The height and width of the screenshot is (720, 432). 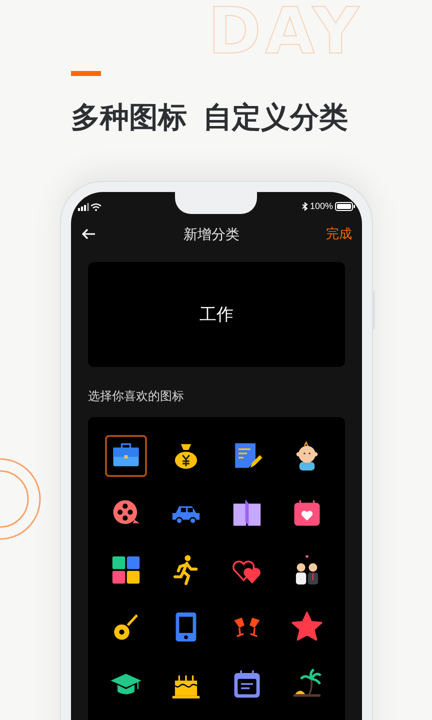 What do you see at coordinates (86, 73) in the screenshot?
I see `accent-bar` at bounding box center [86, 73].